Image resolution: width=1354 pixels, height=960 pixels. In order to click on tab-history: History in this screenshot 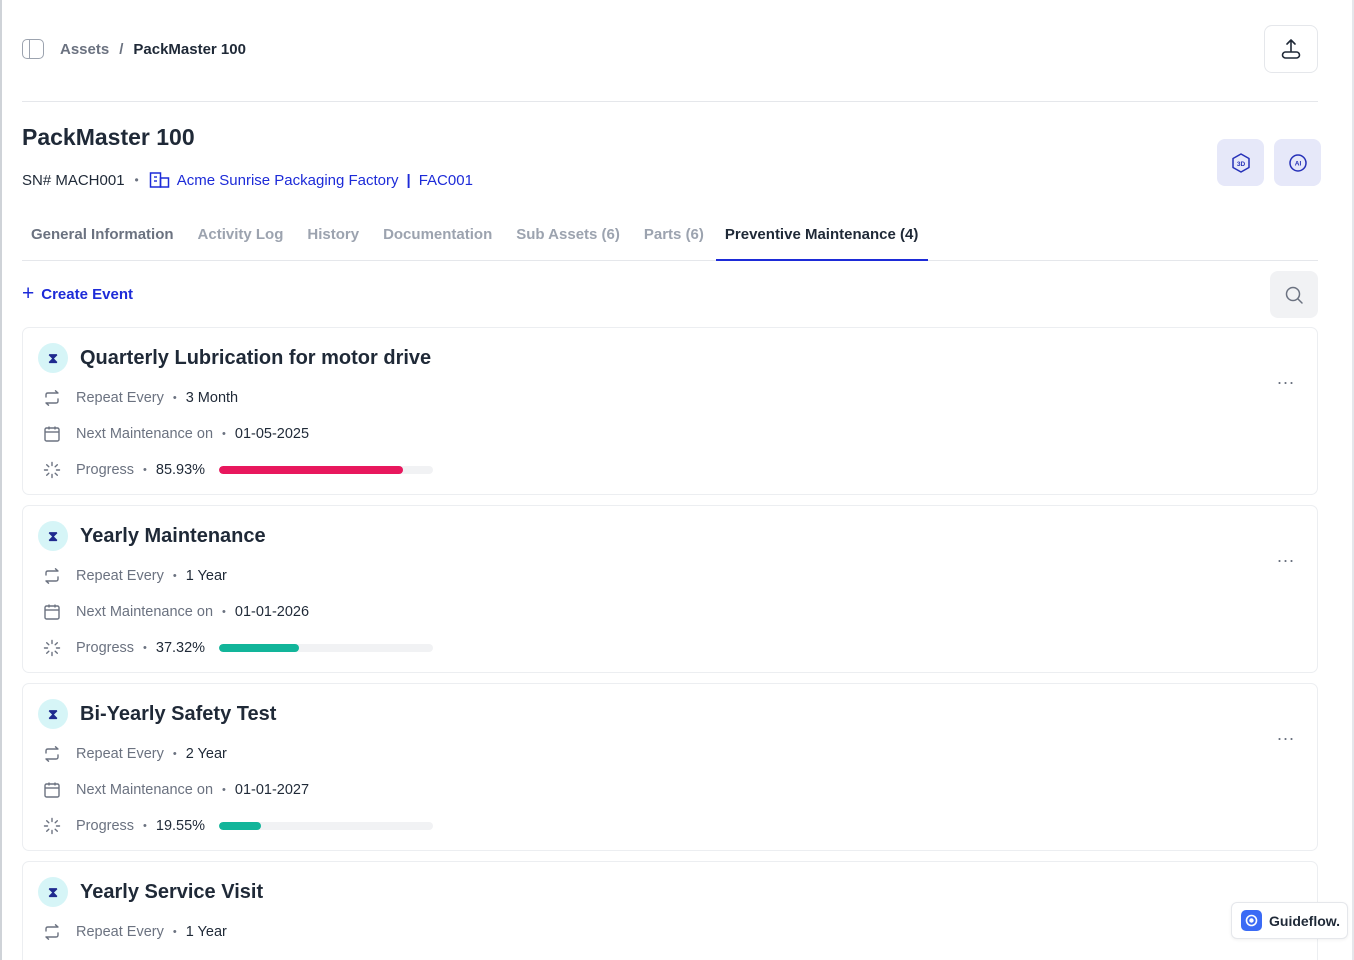, I will do `click(333, 239)`.